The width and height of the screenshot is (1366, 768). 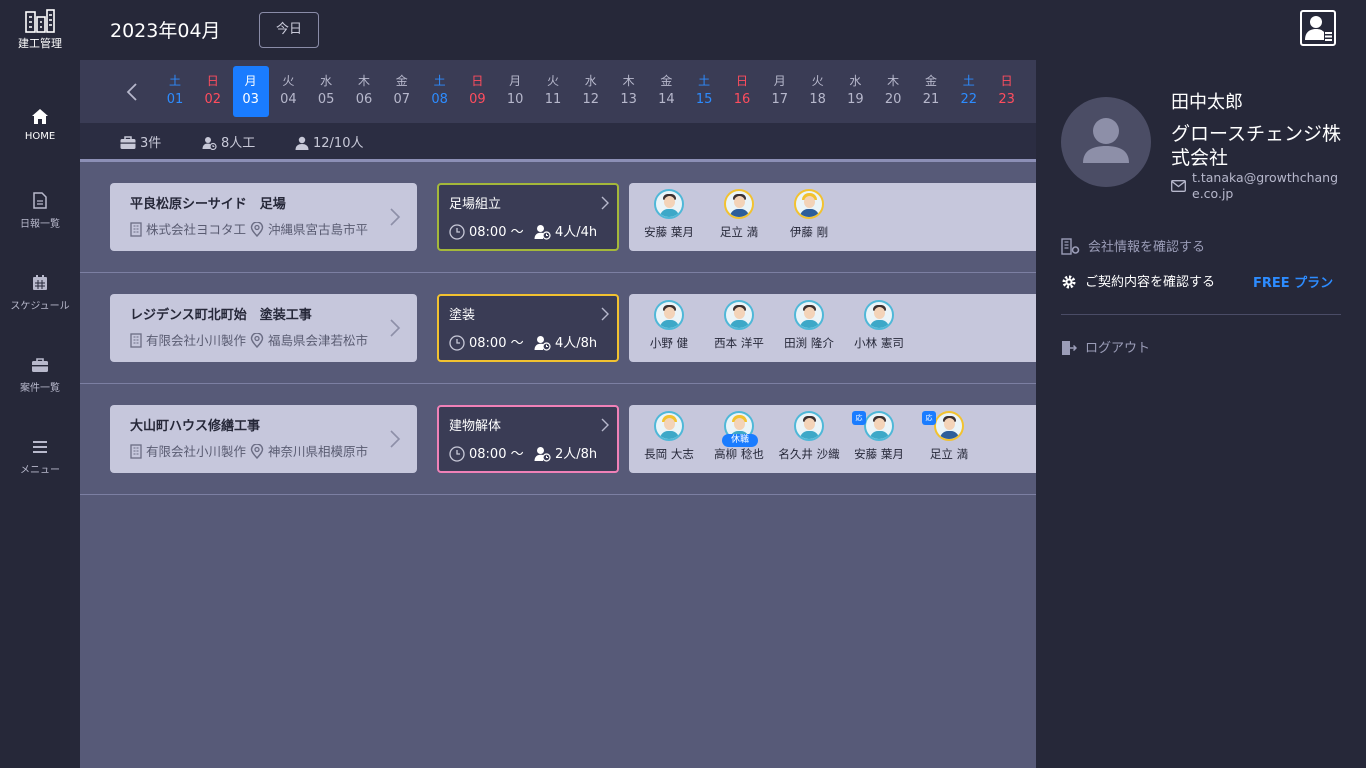 I want to click on company-info-link: 会社情報を確認する, so click(x=1133, y=245).